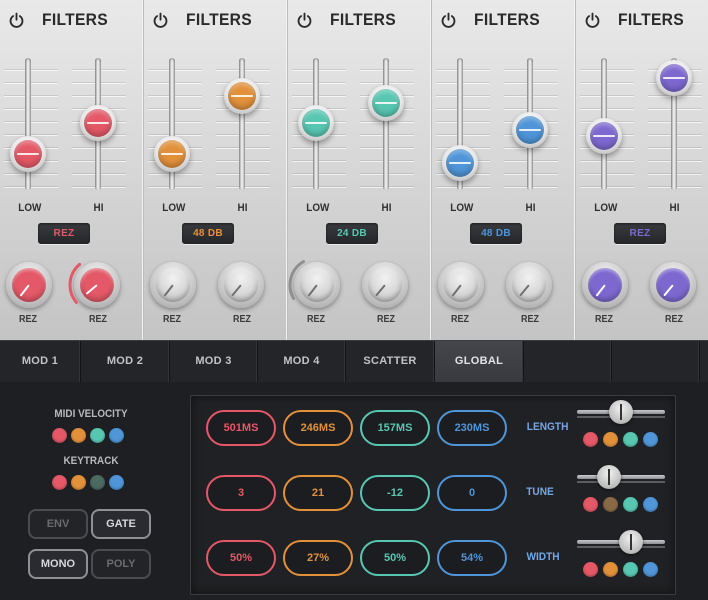 The height and width of the screenshot is (600, 708). What do you see at coordinates (620, 439) in the screenshot?
I see `length-source-dots` at bounding box center [620, 439].